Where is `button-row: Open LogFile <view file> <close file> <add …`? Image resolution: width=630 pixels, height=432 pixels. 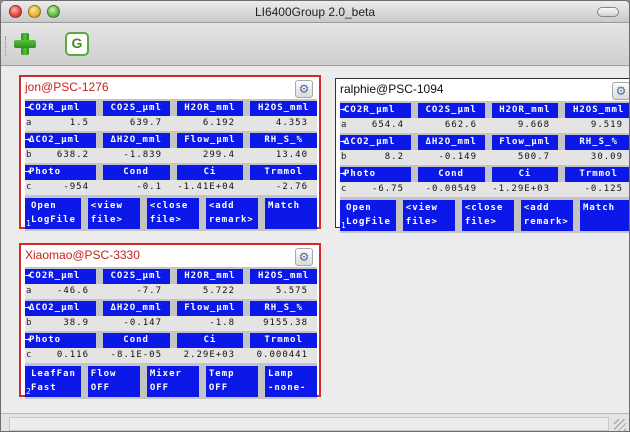
button-row: Open LogFile <view file> <close file> <add … is located at coordinates (484, 215).